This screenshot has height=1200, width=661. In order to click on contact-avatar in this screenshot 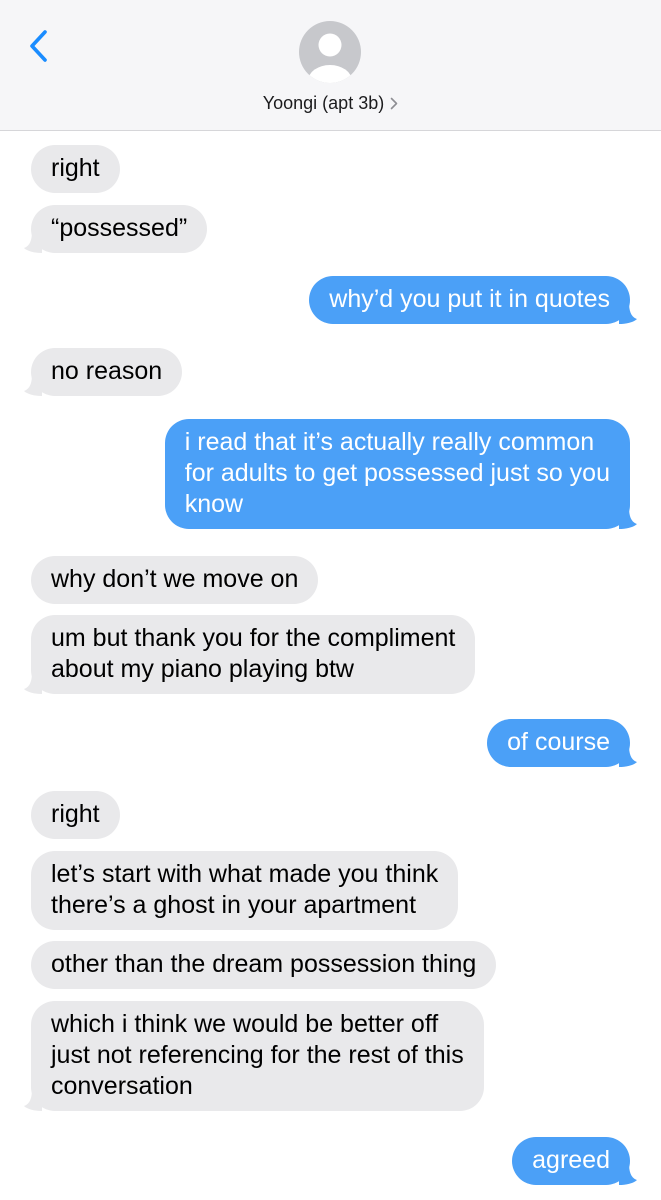, I will do `click(330, 52)`.